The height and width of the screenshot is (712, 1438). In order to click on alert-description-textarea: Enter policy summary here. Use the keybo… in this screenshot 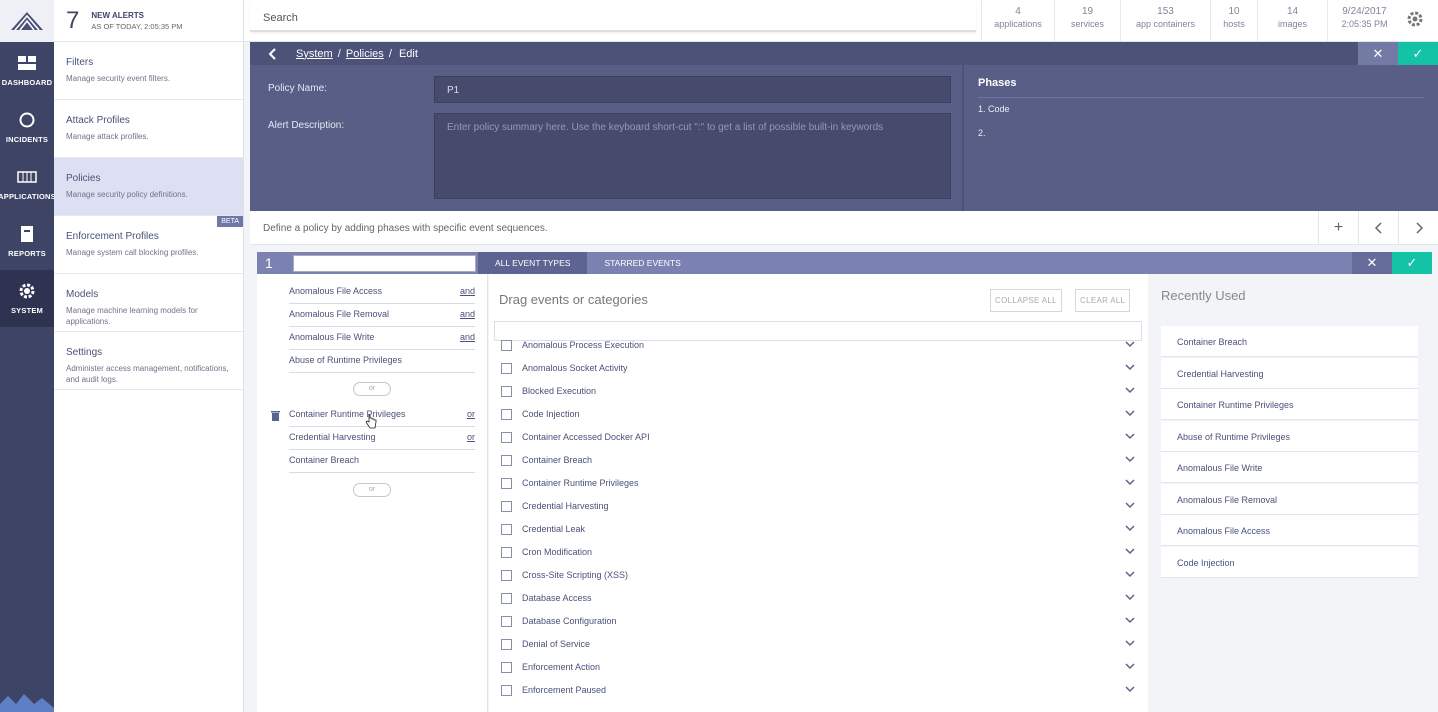, I will do `click(692, 156)`.